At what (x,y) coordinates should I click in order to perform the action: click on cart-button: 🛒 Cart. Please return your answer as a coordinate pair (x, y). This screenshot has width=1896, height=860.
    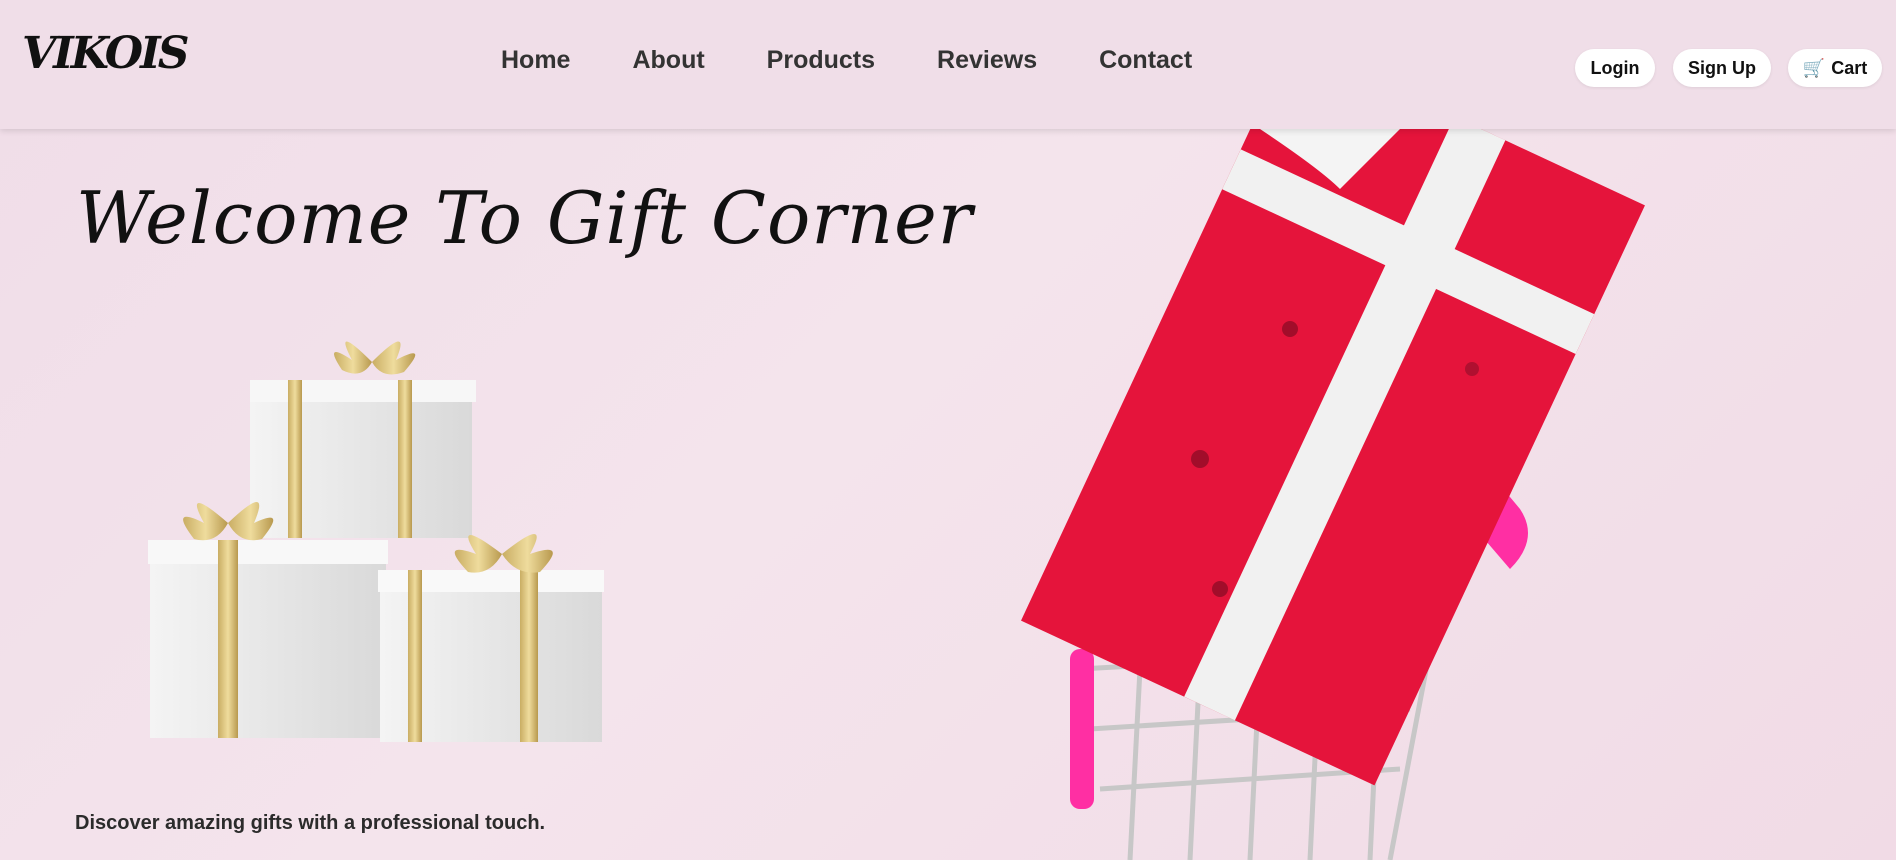
    Looking at the image, I should click on (1835, 68).